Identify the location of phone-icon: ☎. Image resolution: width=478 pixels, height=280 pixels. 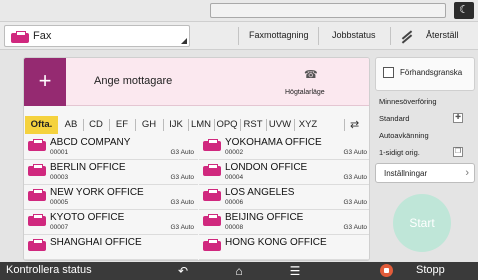
(311, 75).